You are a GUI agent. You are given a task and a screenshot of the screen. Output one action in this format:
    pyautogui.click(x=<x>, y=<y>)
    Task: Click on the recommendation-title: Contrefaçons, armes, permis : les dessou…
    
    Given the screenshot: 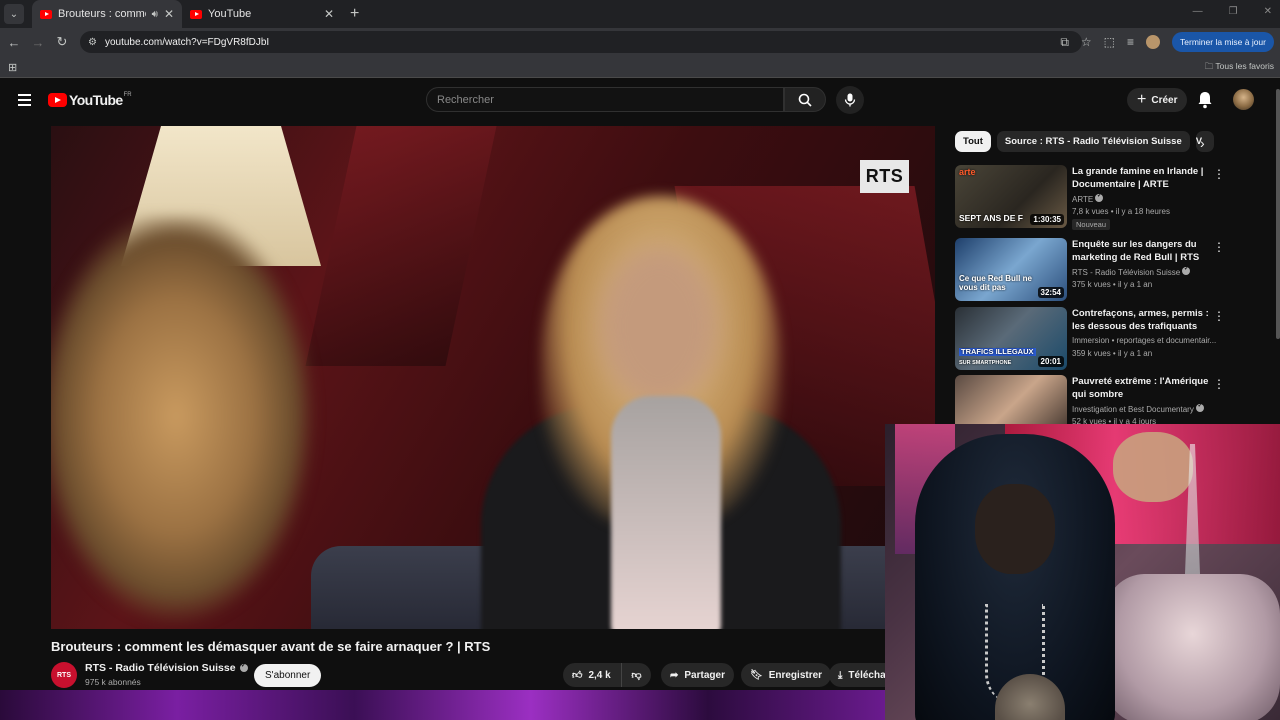 What is the action you would take?
    pyautogui.click(x=1148, y=320)
    